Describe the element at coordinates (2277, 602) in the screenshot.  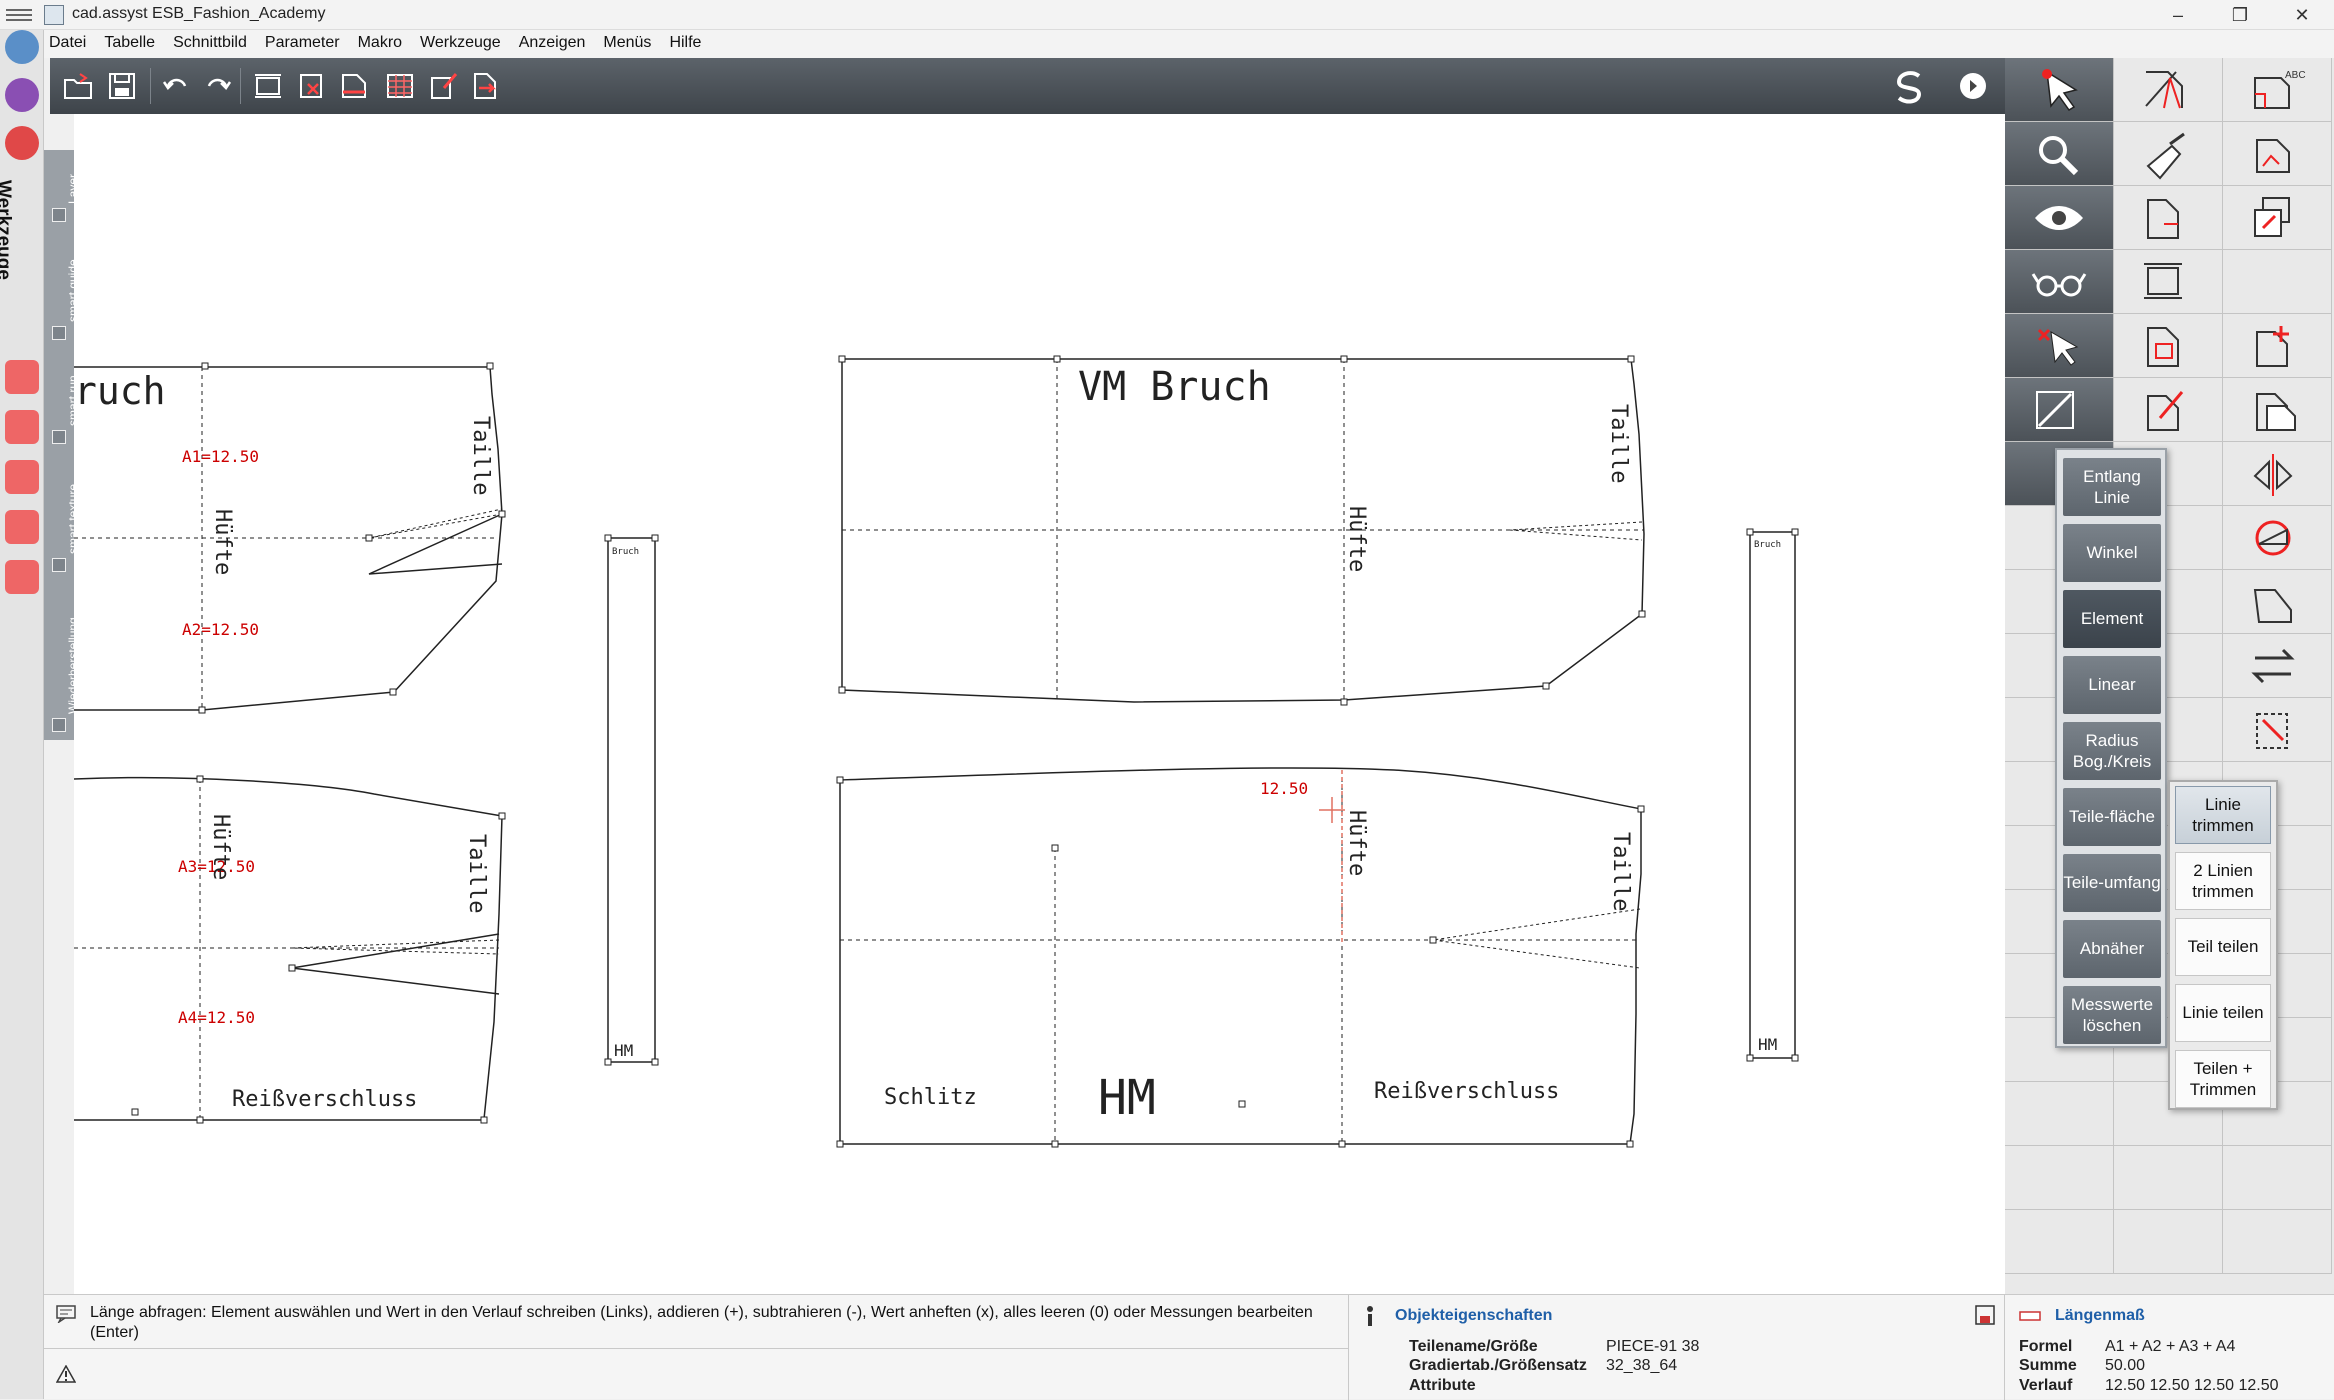
I see `piece-shape-icon` at that location.